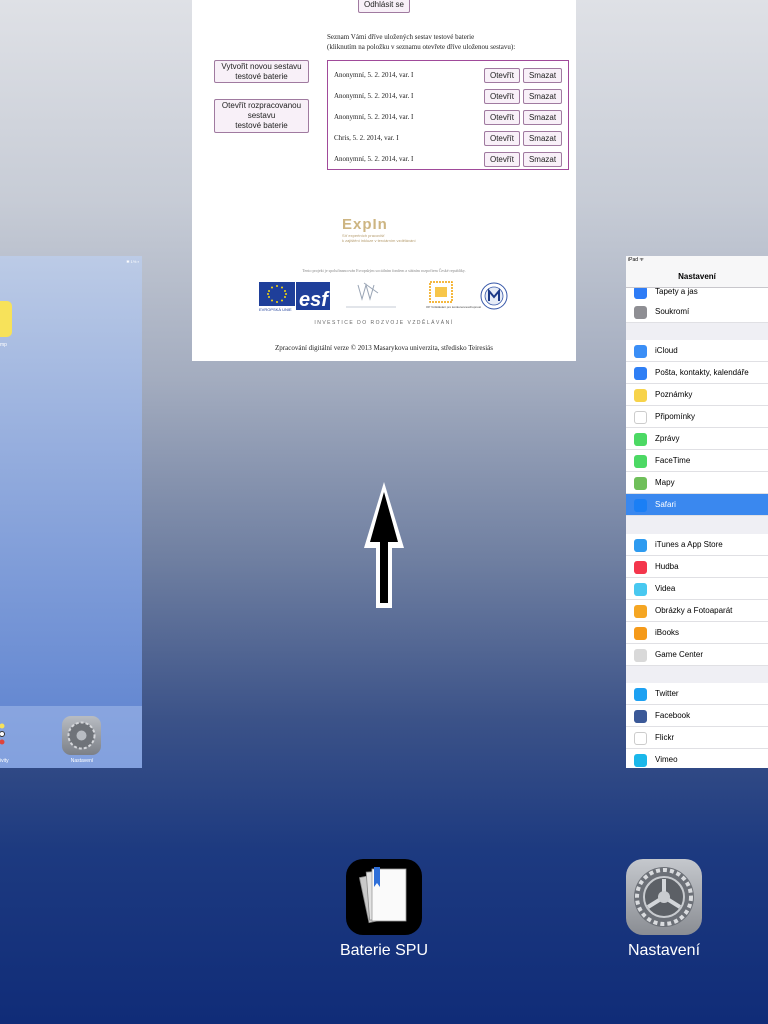 Image resolution: width=768 pixels, height=1024 pixels. Describe the element at coordinates (640, 738) in the screenshot. I see `flickr-icon` at that location.